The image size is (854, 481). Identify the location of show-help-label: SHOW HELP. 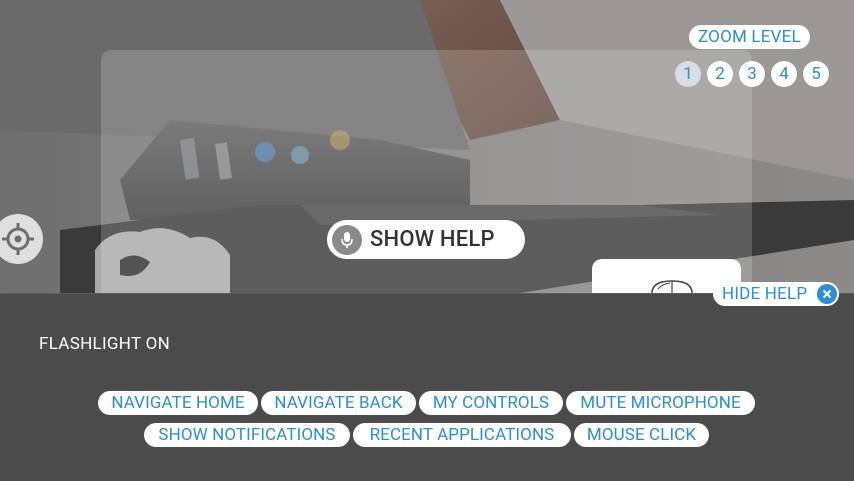
(432, 239).